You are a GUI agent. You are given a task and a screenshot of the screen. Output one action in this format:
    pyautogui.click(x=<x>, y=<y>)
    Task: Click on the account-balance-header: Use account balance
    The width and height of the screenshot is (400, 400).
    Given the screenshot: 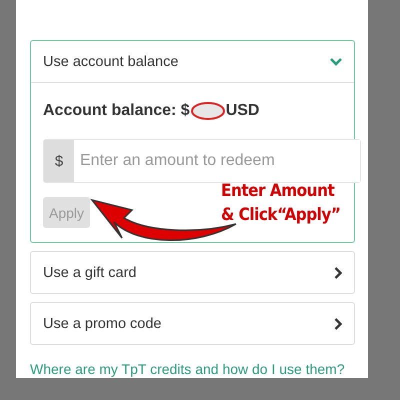 What is the action you would take?
    pyautogui.click(x=192, y=62)
    